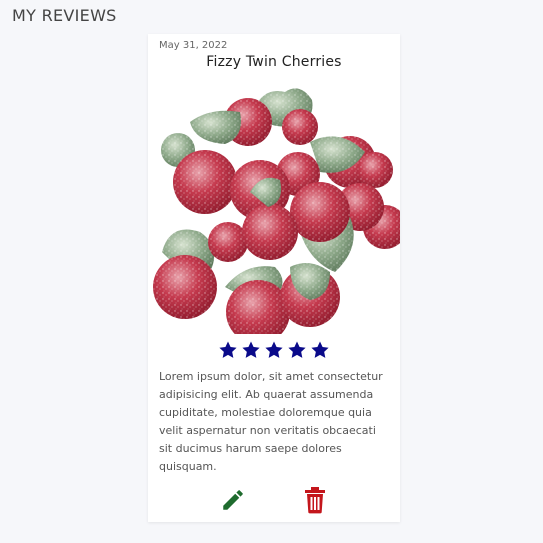  Describe the element at coordinates (274, 501) in the screenshot. I see `review-actions` at that location.